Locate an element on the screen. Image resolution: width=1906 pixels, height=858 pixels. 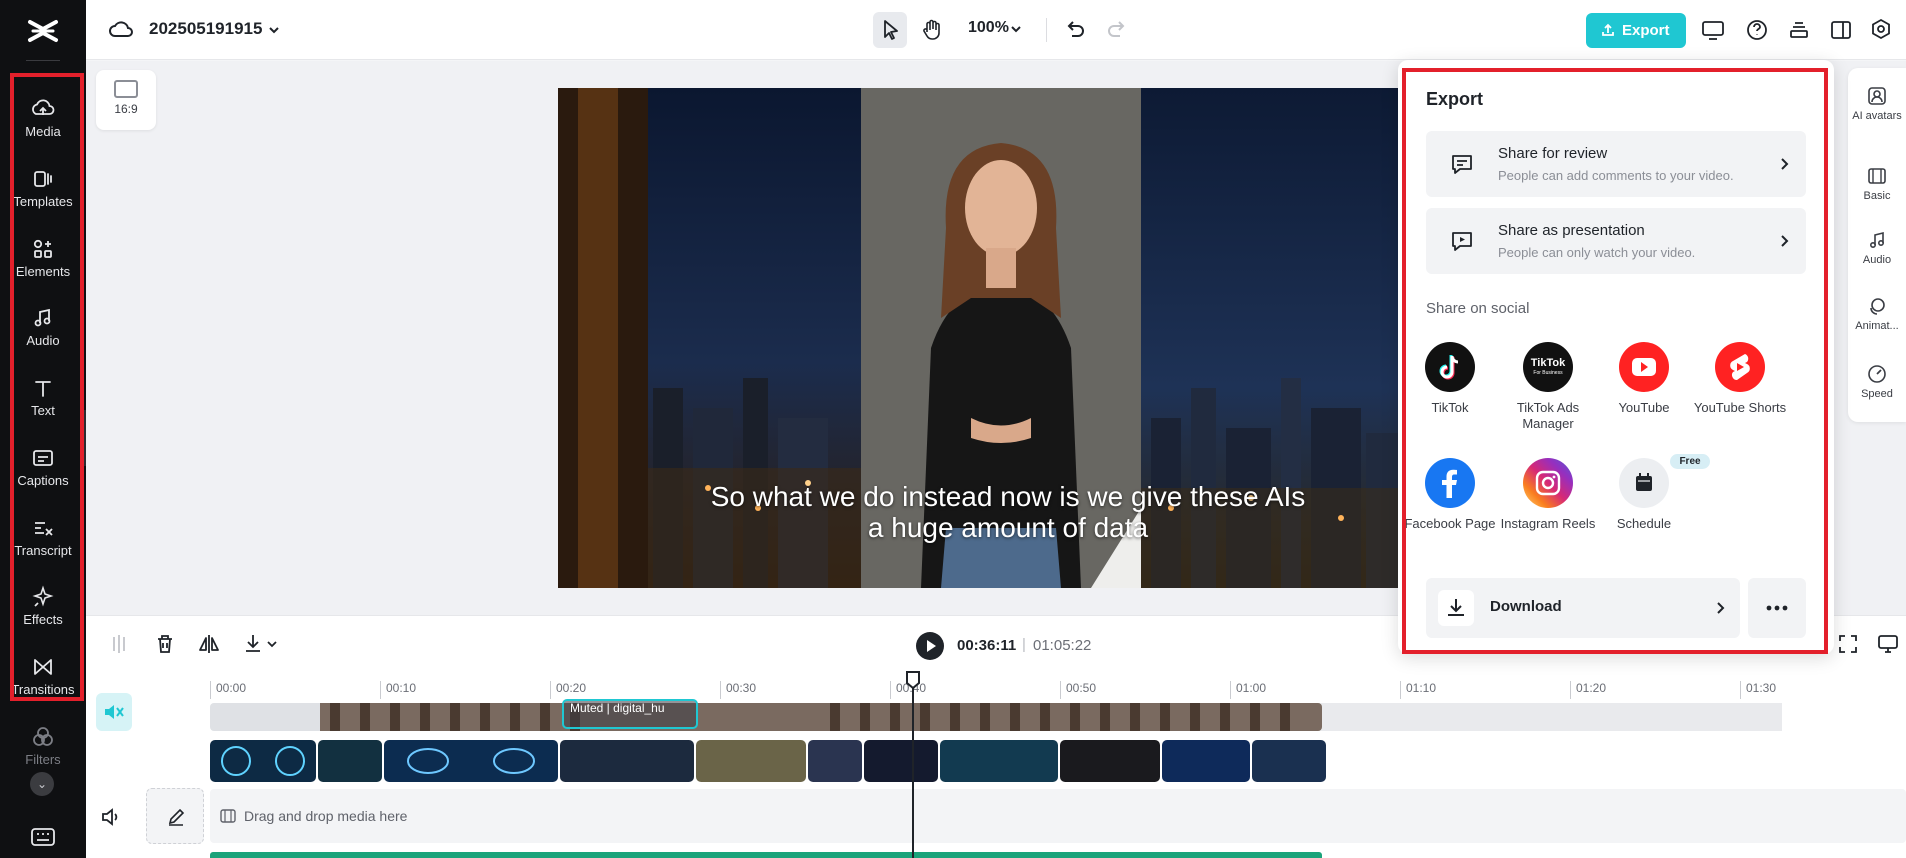
social-label: YouTube Shorts is located at coordinates (1740, 407).